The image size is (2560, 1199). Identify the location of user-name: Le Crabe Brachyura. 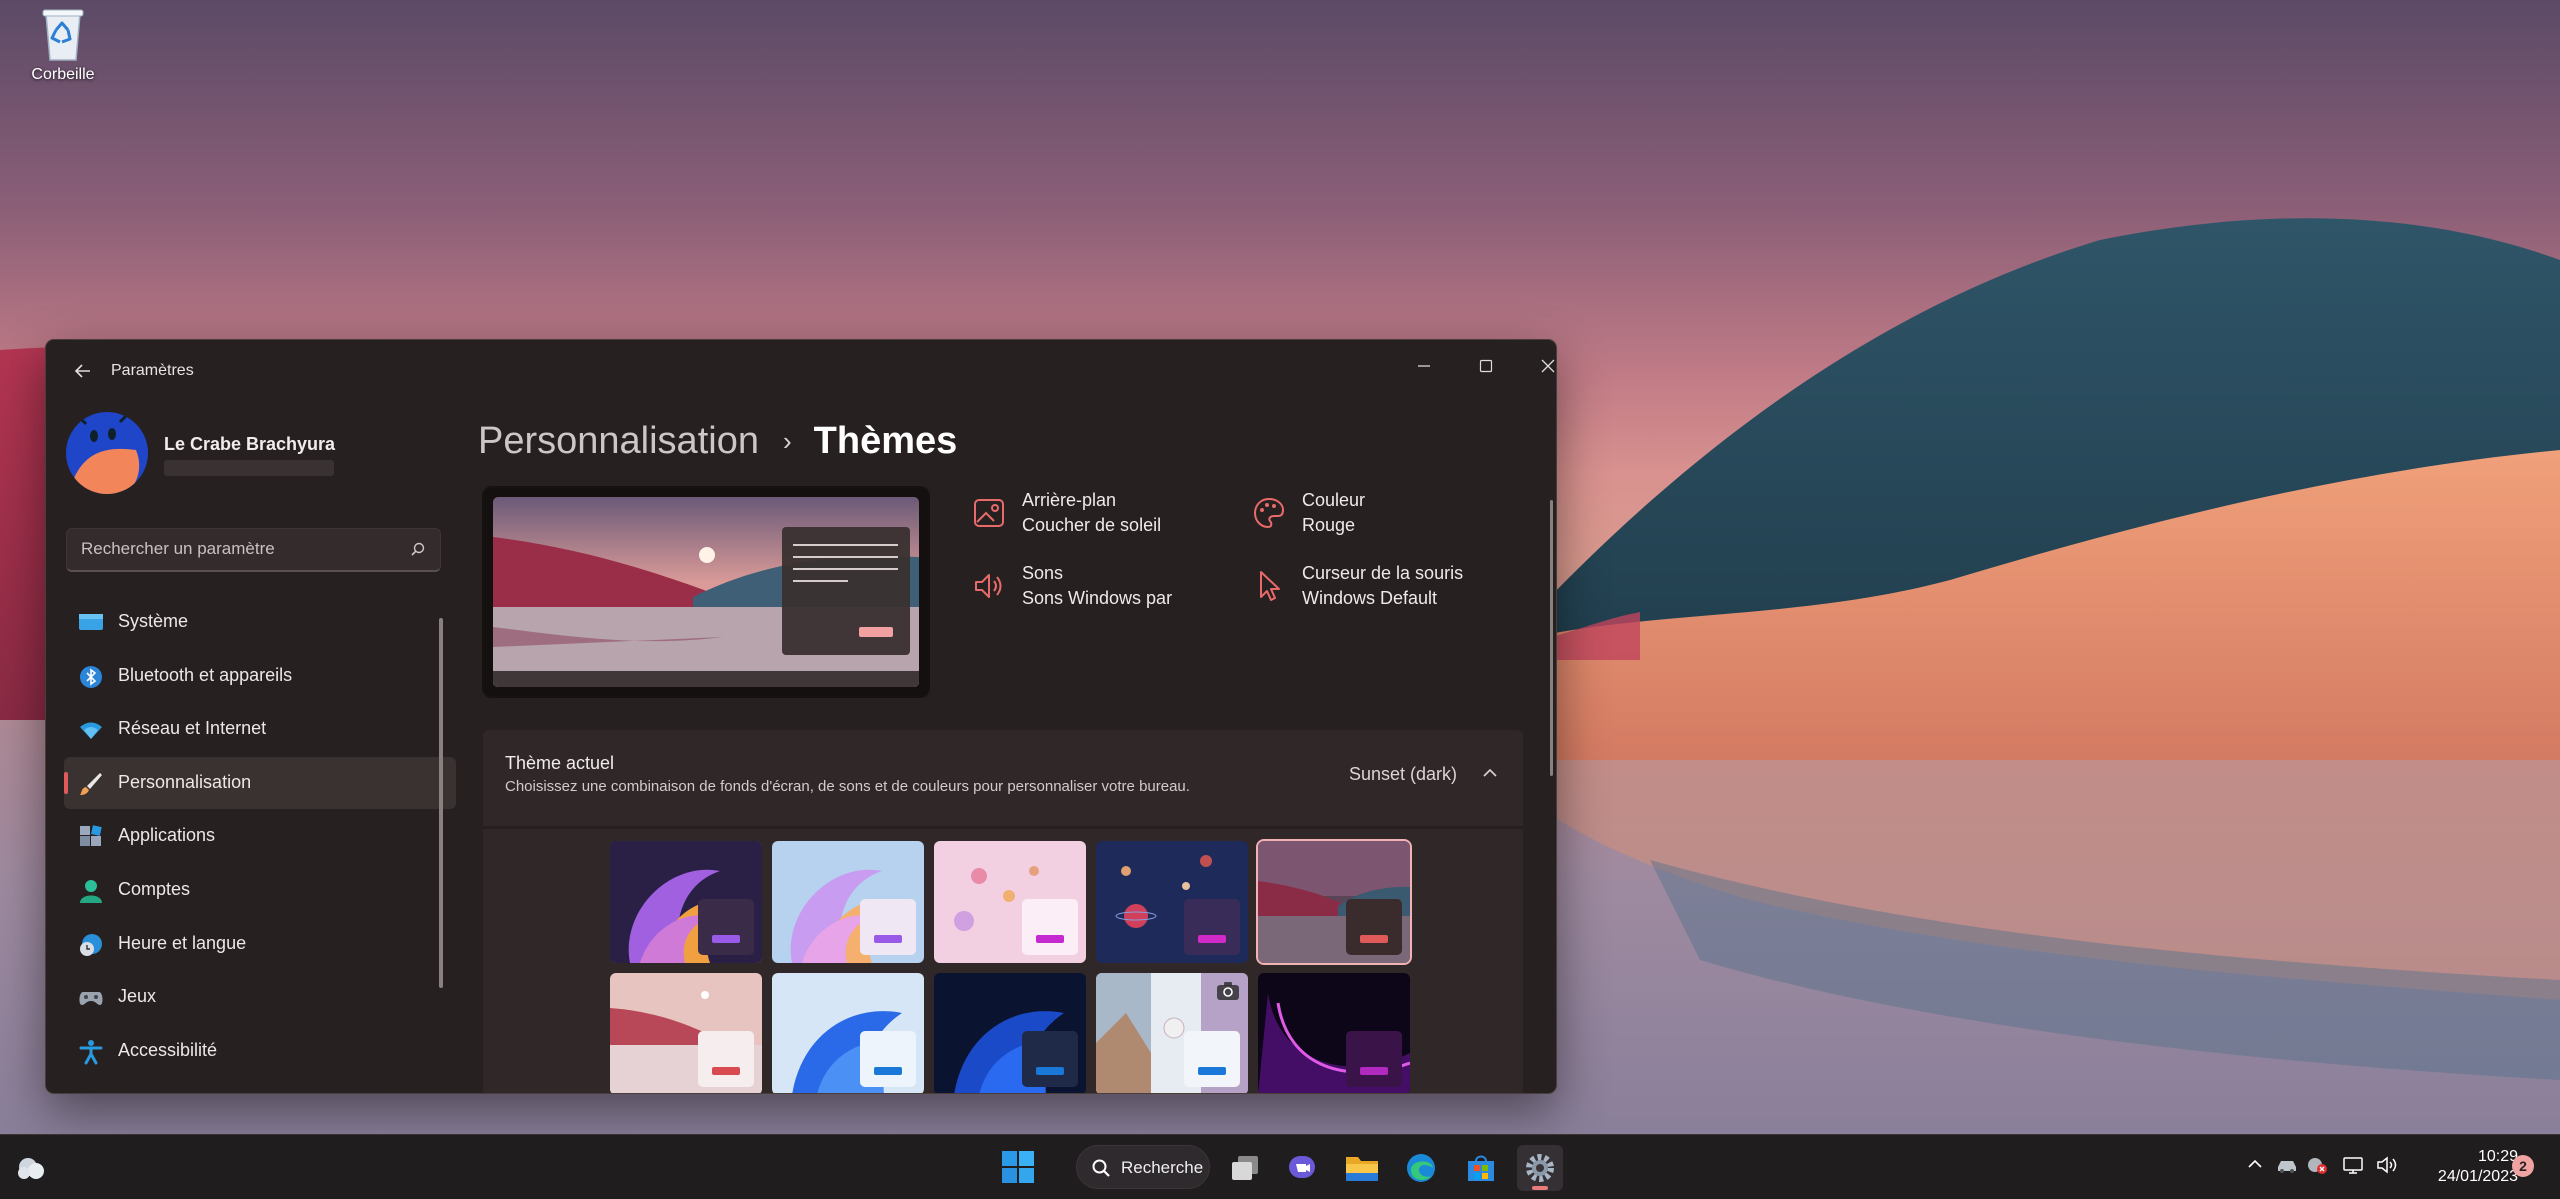
(250, 444).